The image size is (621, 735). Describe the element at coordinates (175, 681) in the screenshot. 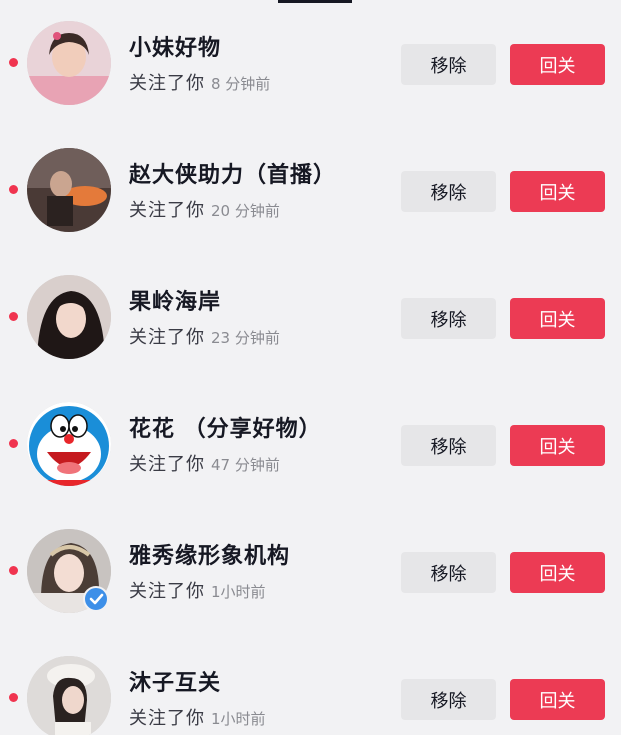

I see `follower-name: 沐子互关` at that location.